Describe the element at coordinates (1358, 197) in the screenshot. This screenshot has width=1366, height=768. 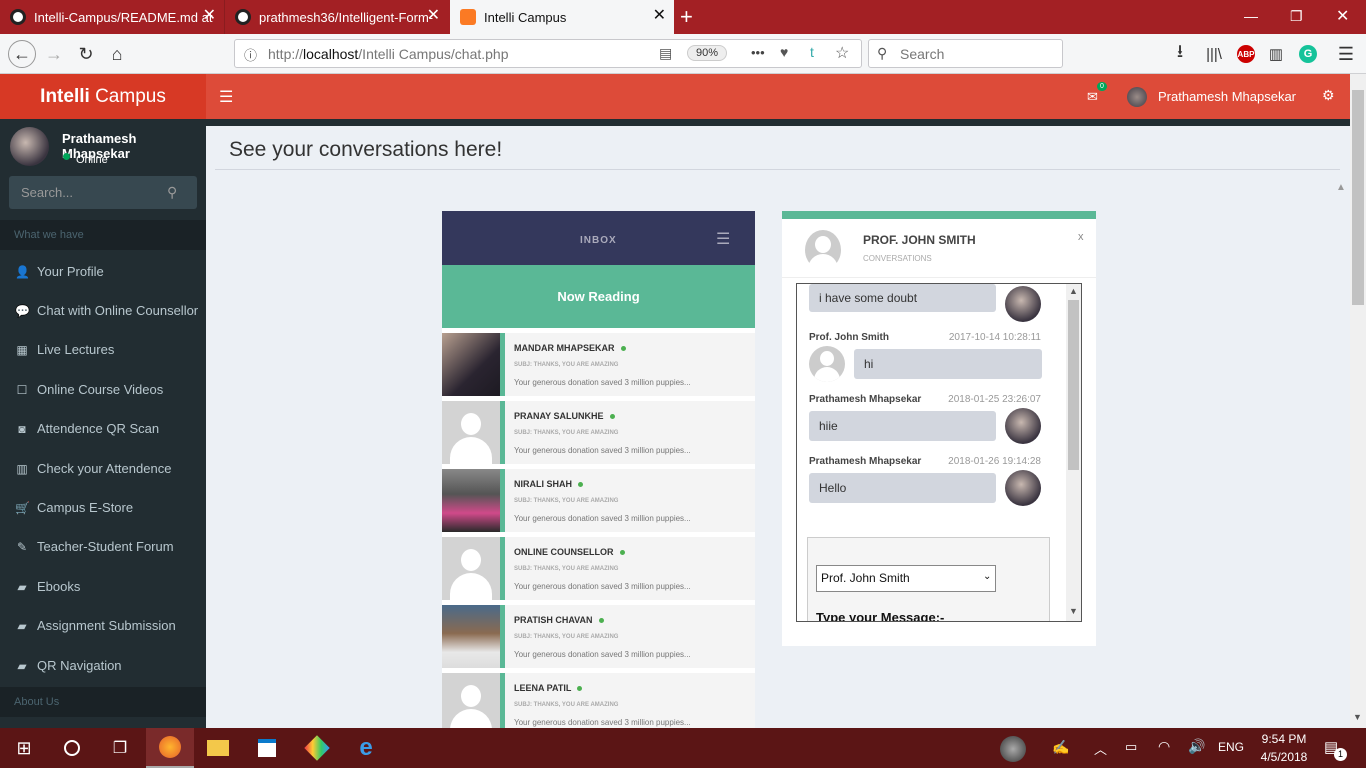
I see `page-scroll-thumb` at that location.